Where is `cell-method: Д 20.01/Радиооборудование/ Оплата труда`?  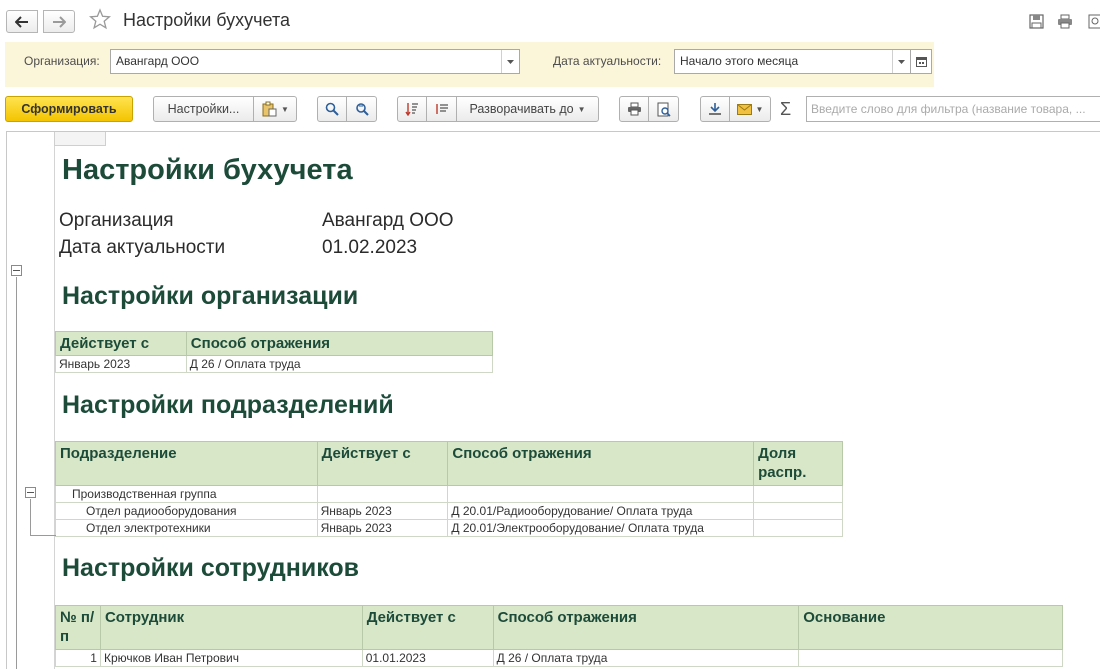
cell-method: Д 20.01/Радиооборудование/ Оплата труда is located at coordinates (601, 511).